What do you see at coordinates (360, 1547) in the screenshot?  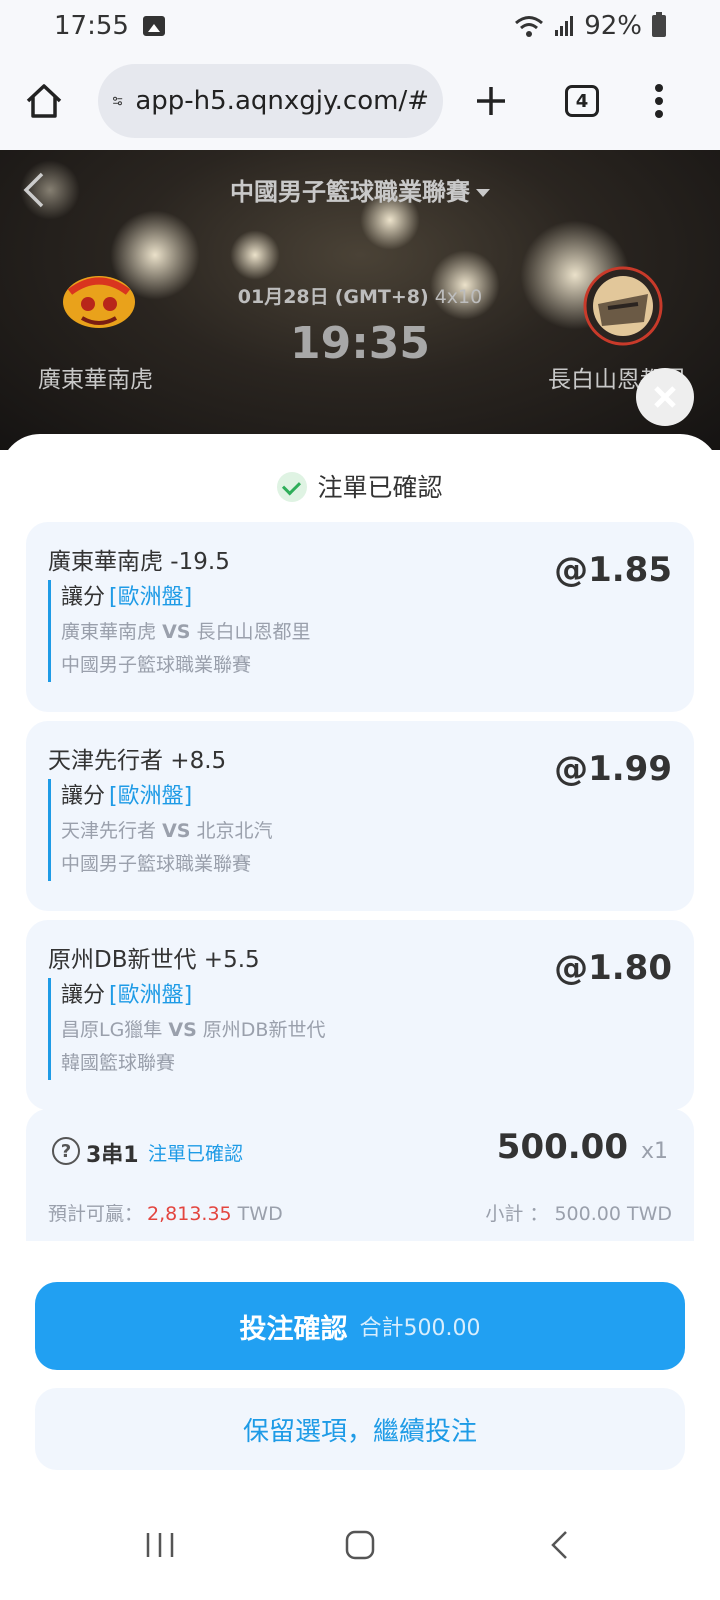 I see `home-nav-icon` at bounding box center [360, 1547].